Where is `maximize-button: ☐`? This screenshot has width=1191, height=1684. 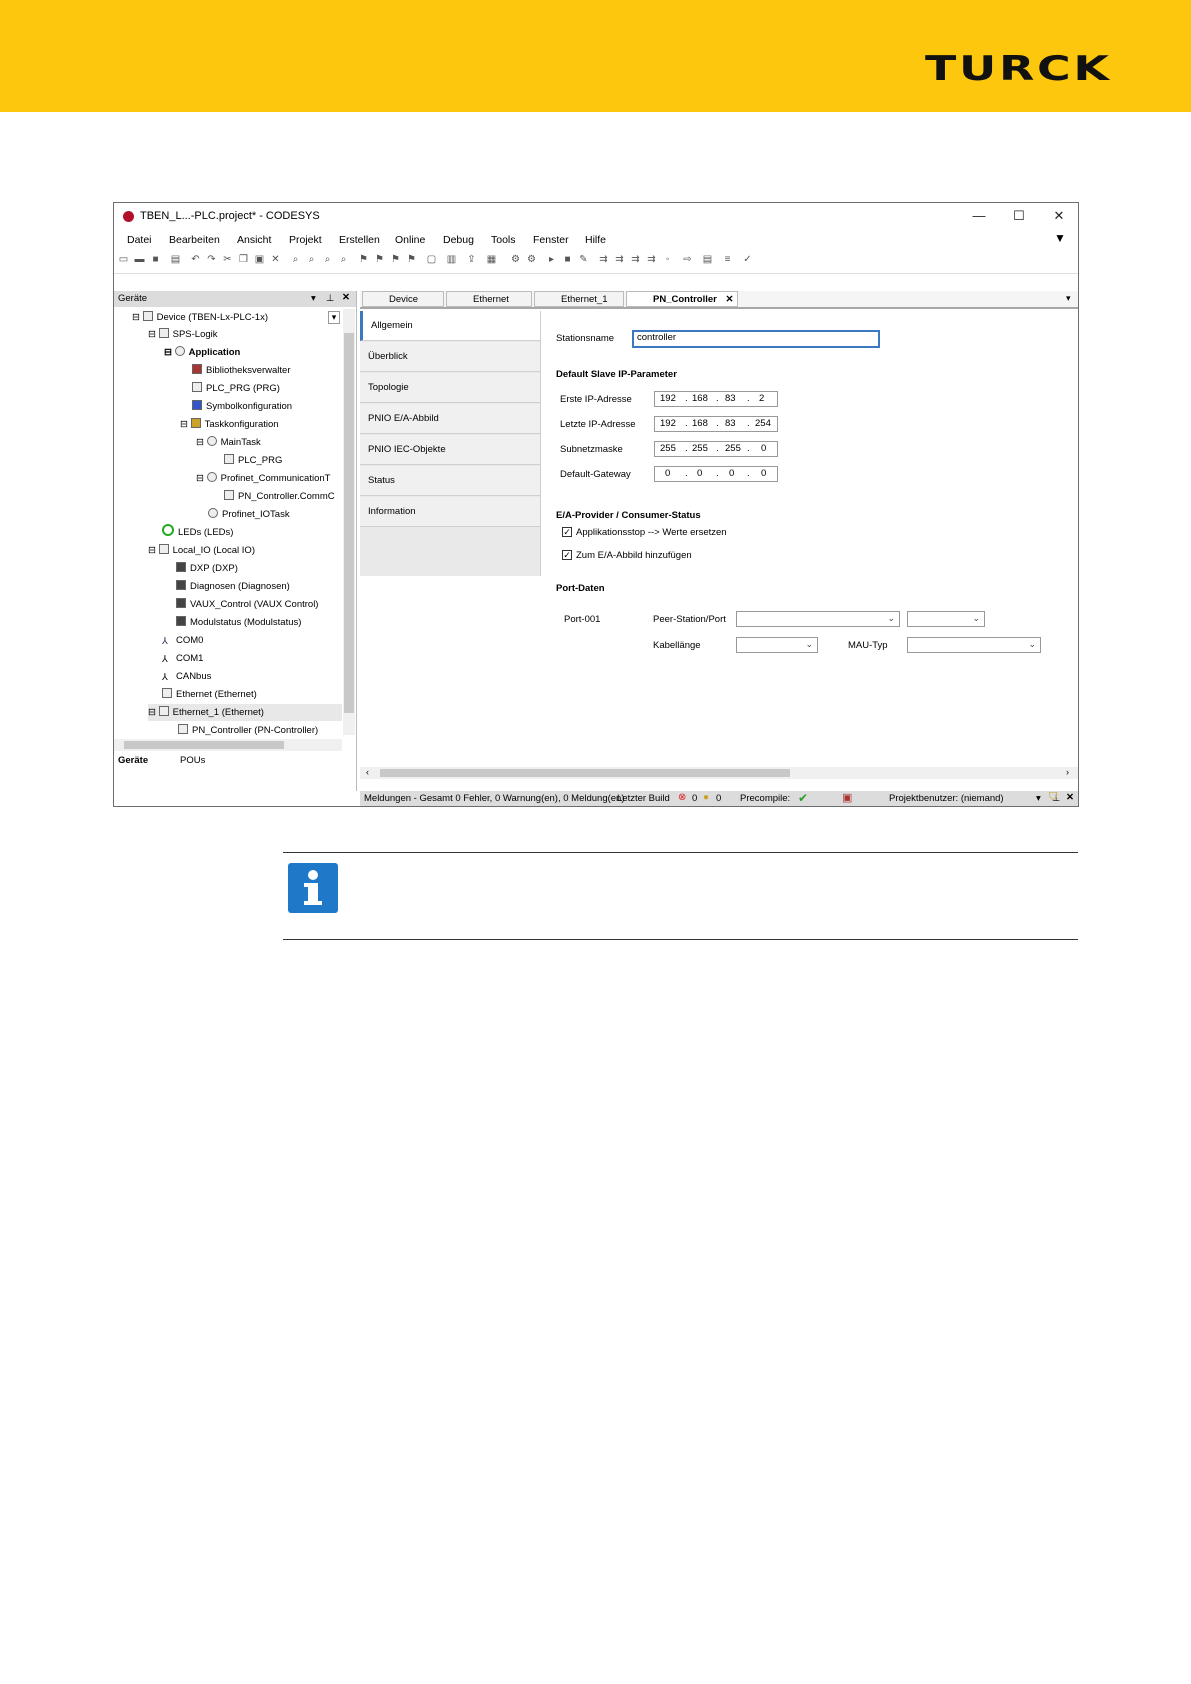
maximize-button: ☐ is located at coordinates (1019, 216).